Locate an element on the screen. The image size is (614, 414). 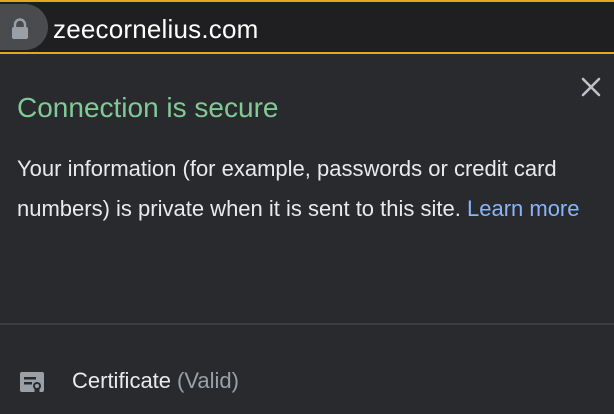
connection-status-title: Connection is secure is located at coordinates (148, 107).